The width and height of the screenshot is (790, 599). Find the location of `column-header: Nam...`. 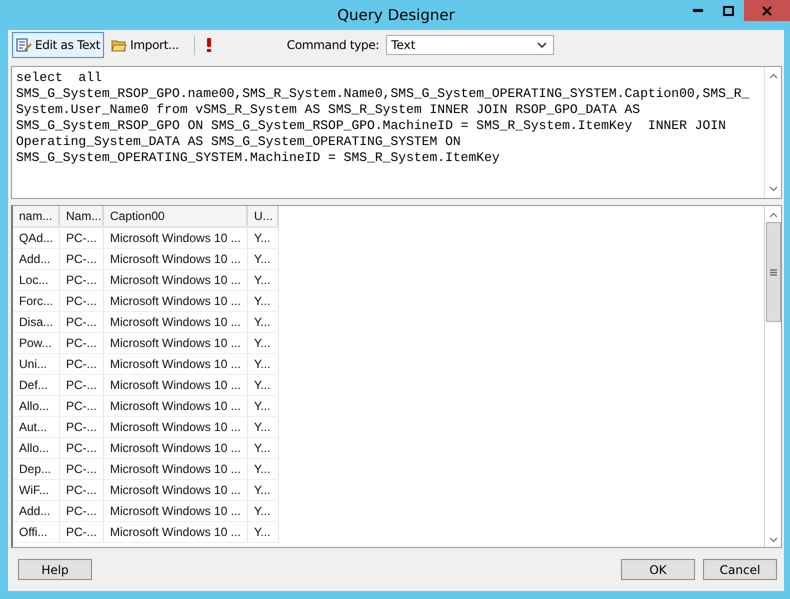

column-header: Nam... is located at coordinates (82, 216).